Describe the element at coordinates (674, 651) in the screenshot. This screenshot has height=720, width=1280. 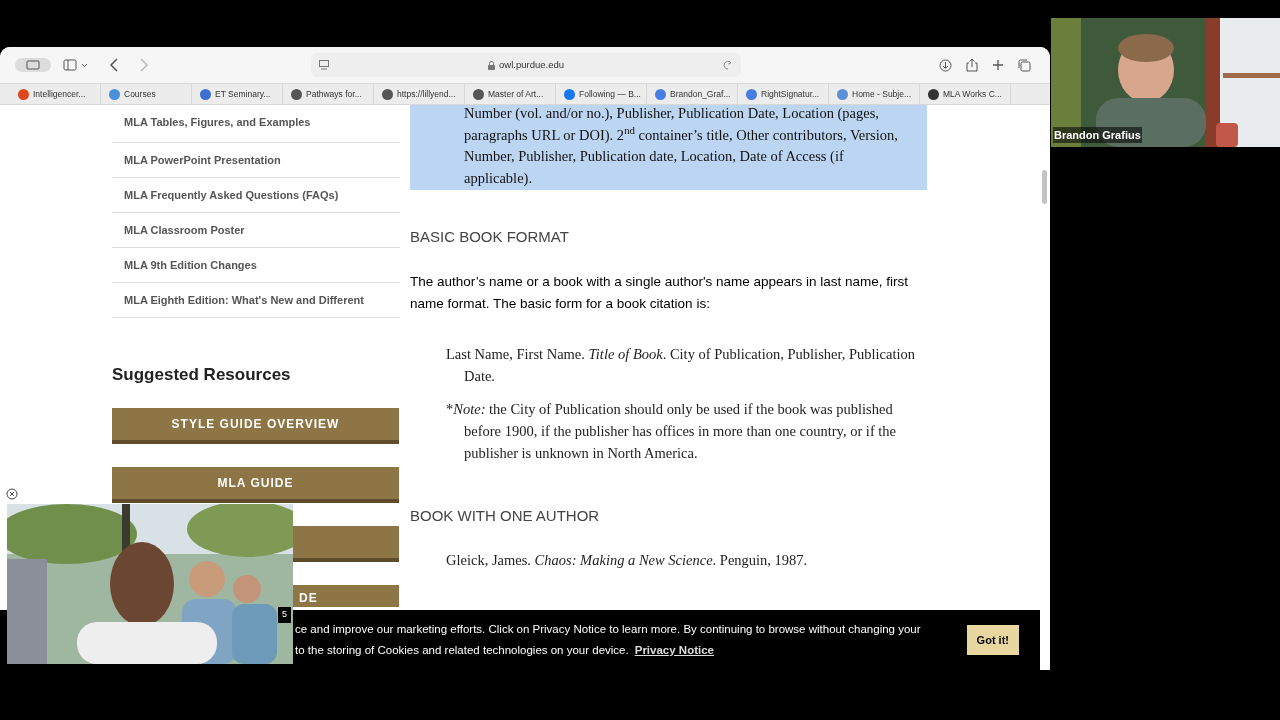
I see `privacy-notice-link: Privacy Notice` at that location.